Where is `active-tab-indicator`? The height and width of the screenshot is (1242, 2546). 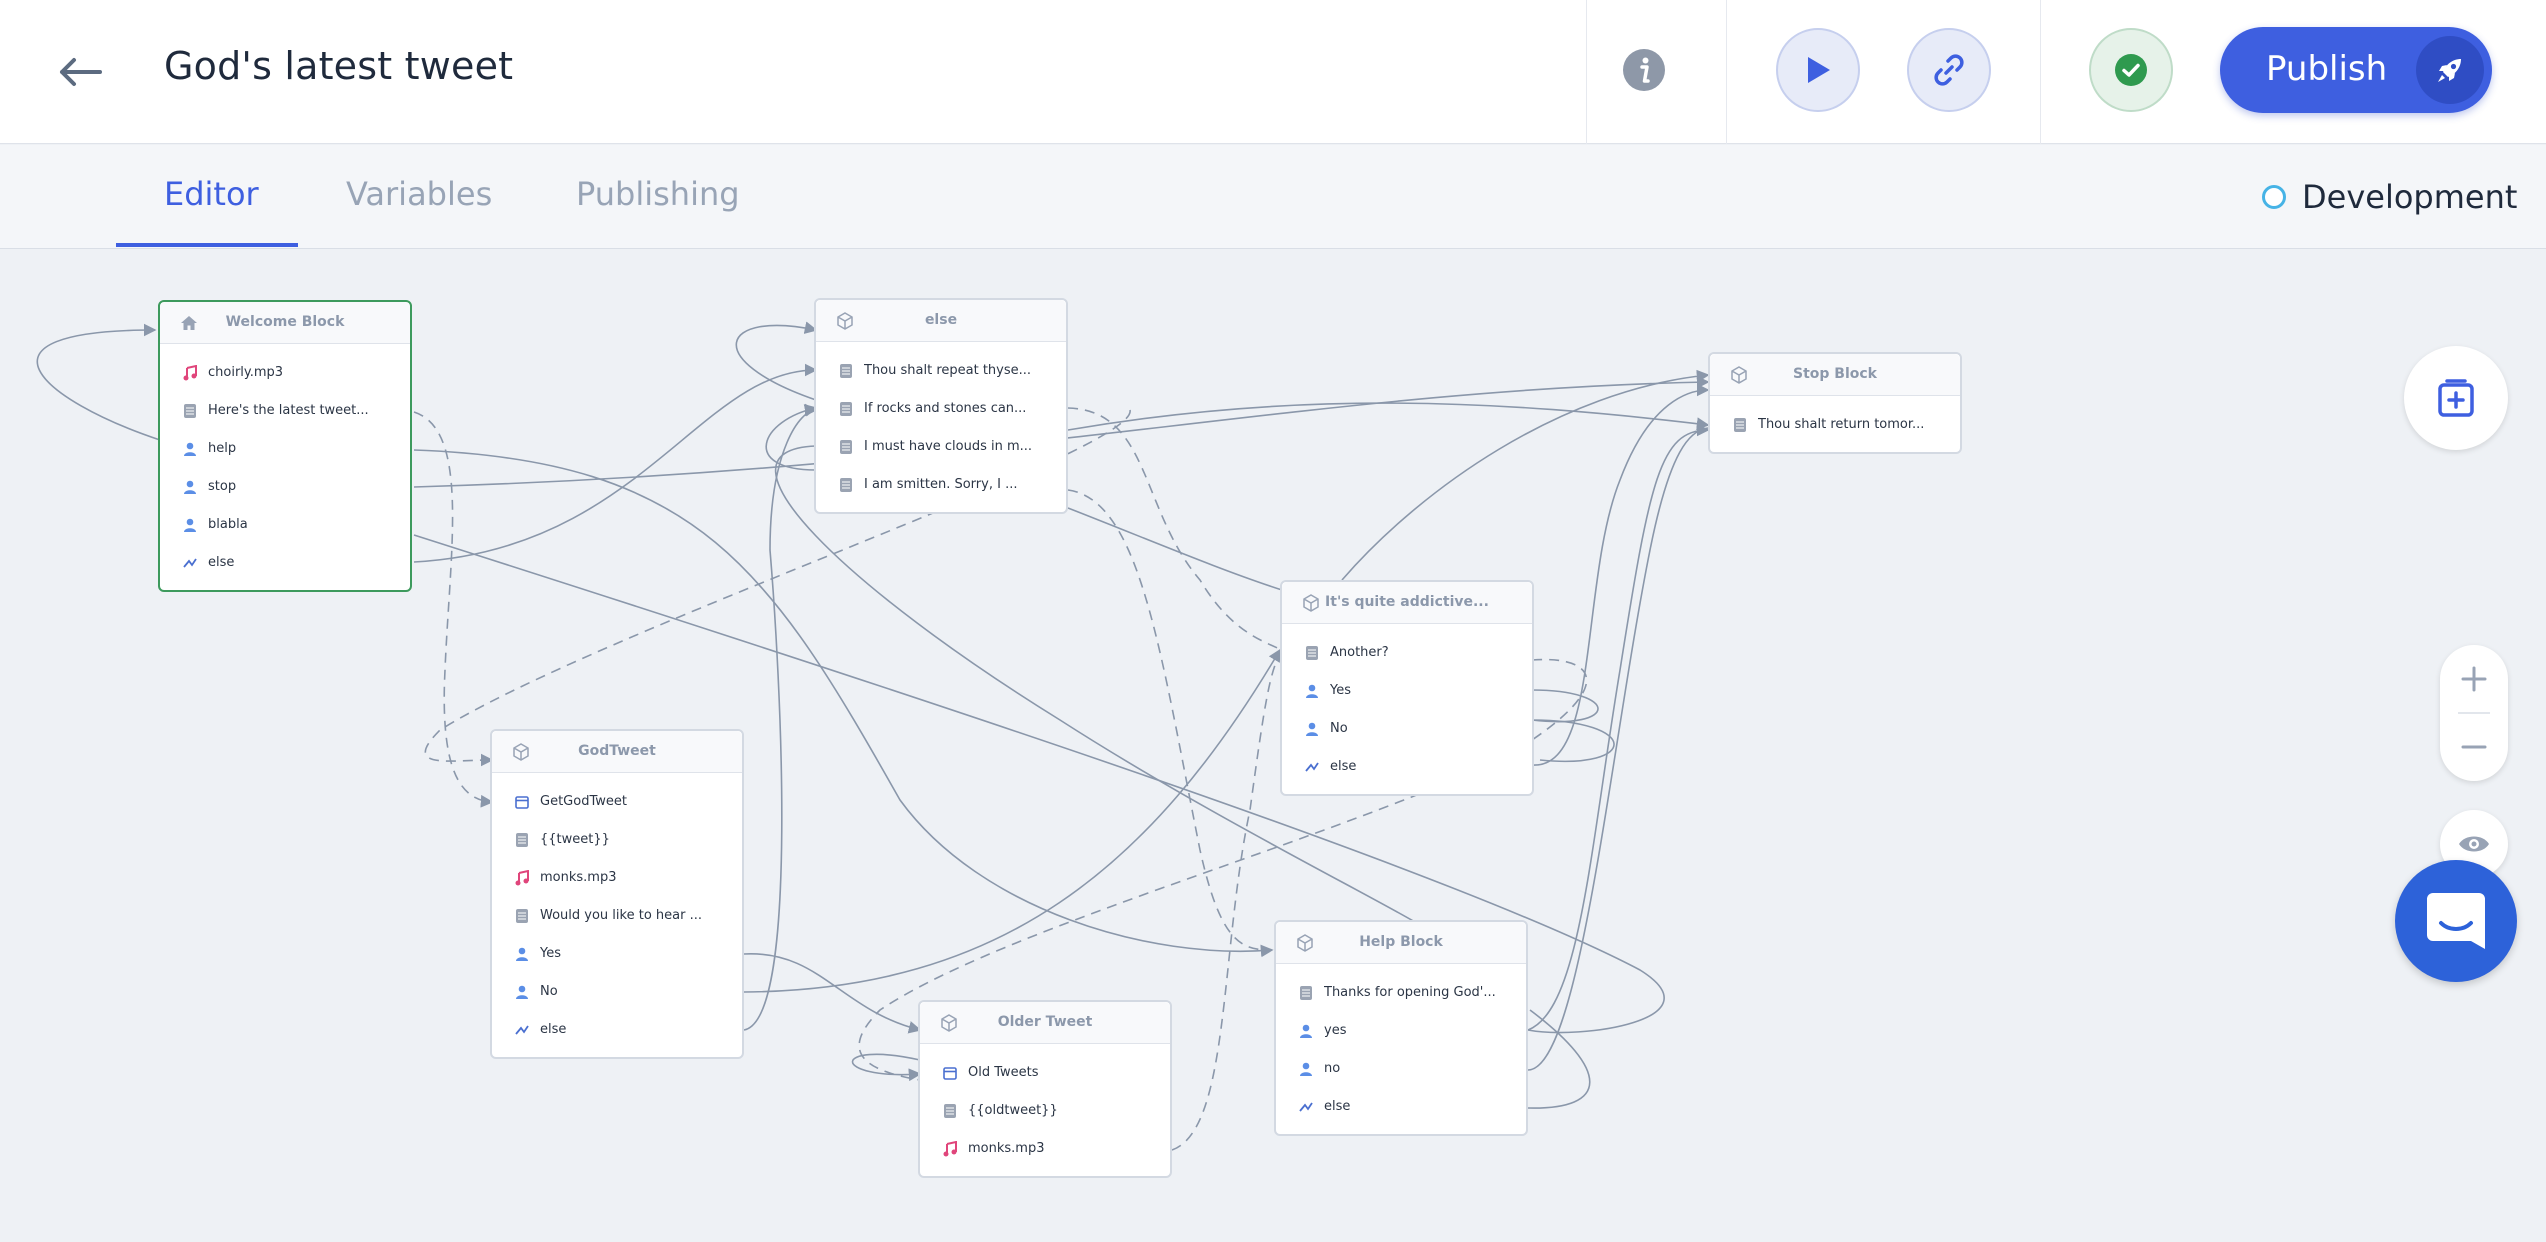
active-tab-indicator is located at coordinates (207, 245).